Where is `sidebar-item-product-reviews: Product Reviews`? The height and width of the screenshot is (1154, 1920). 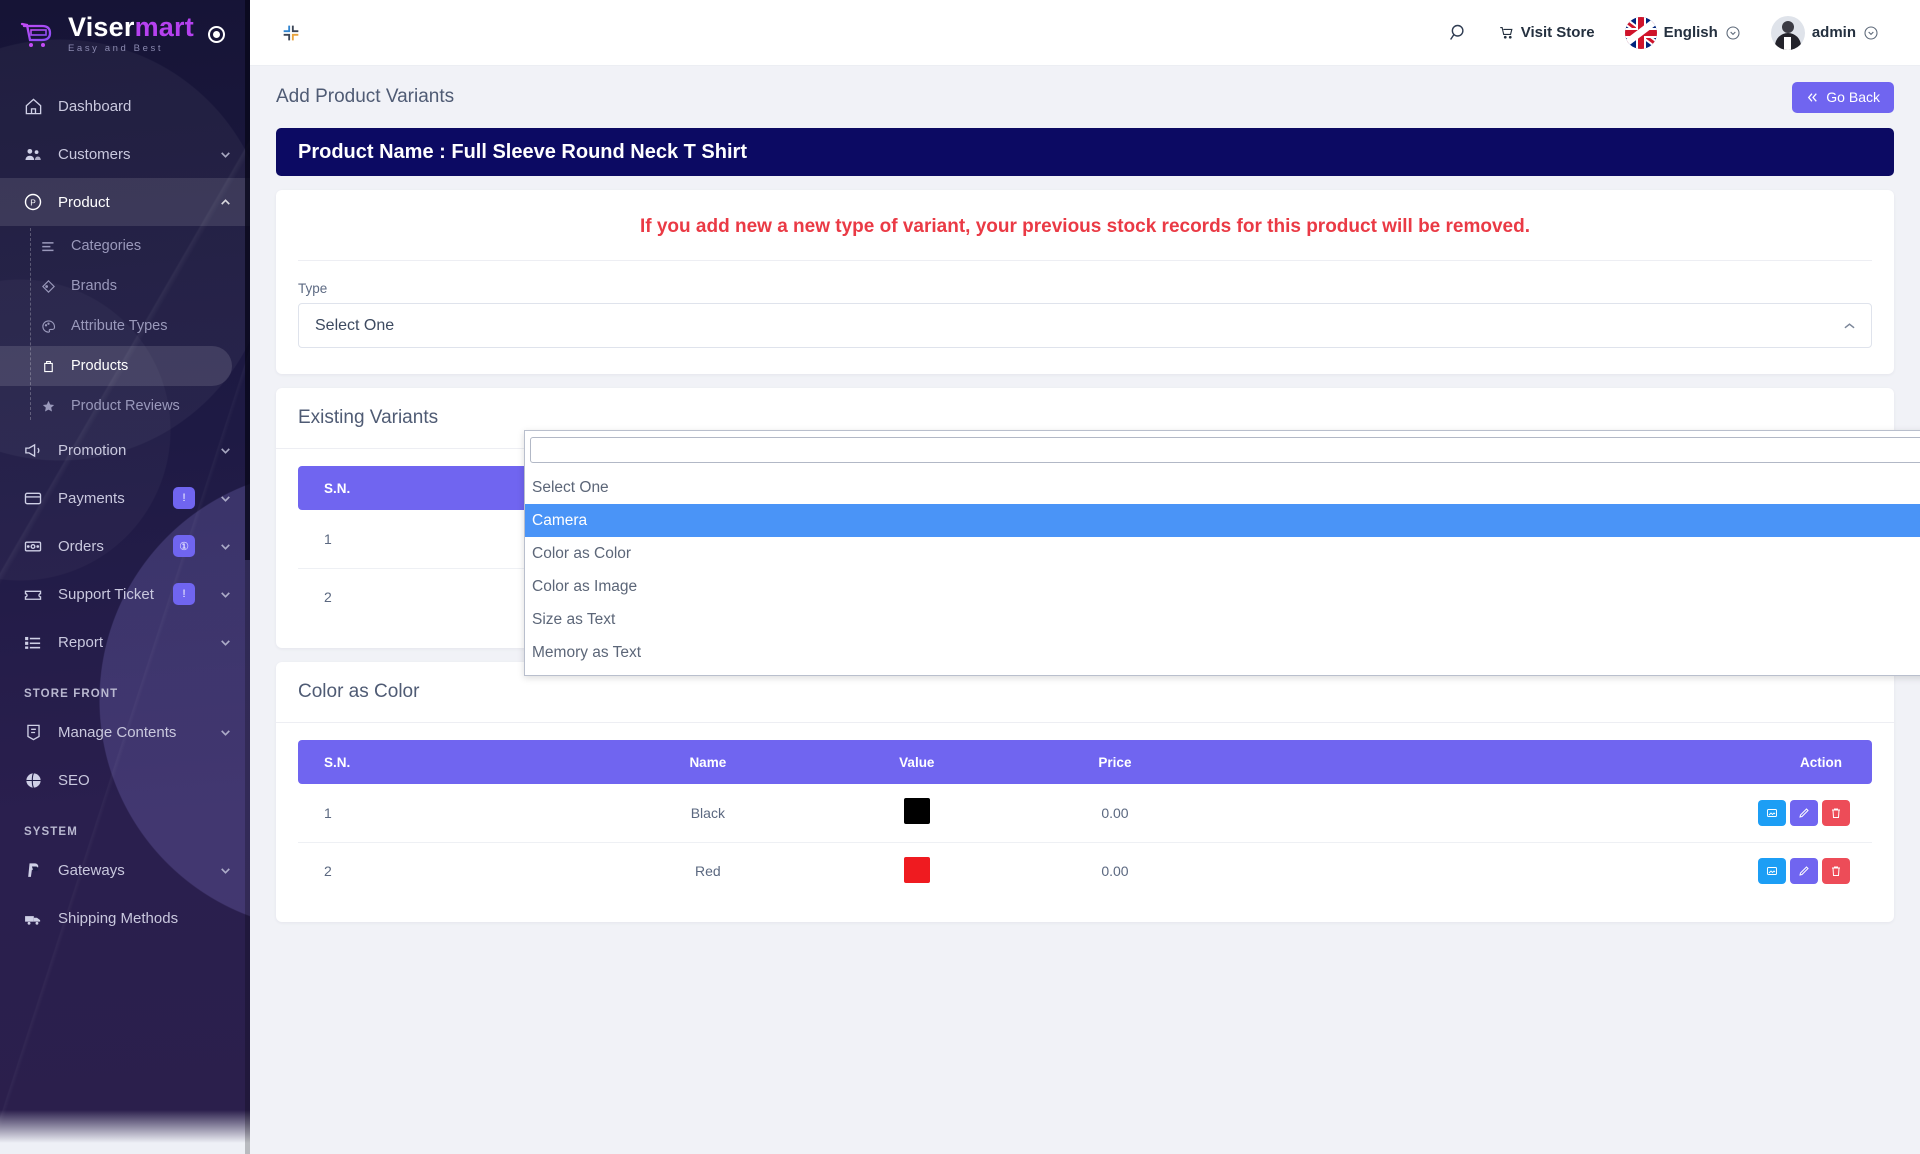 sidebar-item-product-reviews: Product Reviews is located at coordinates (125, 406).